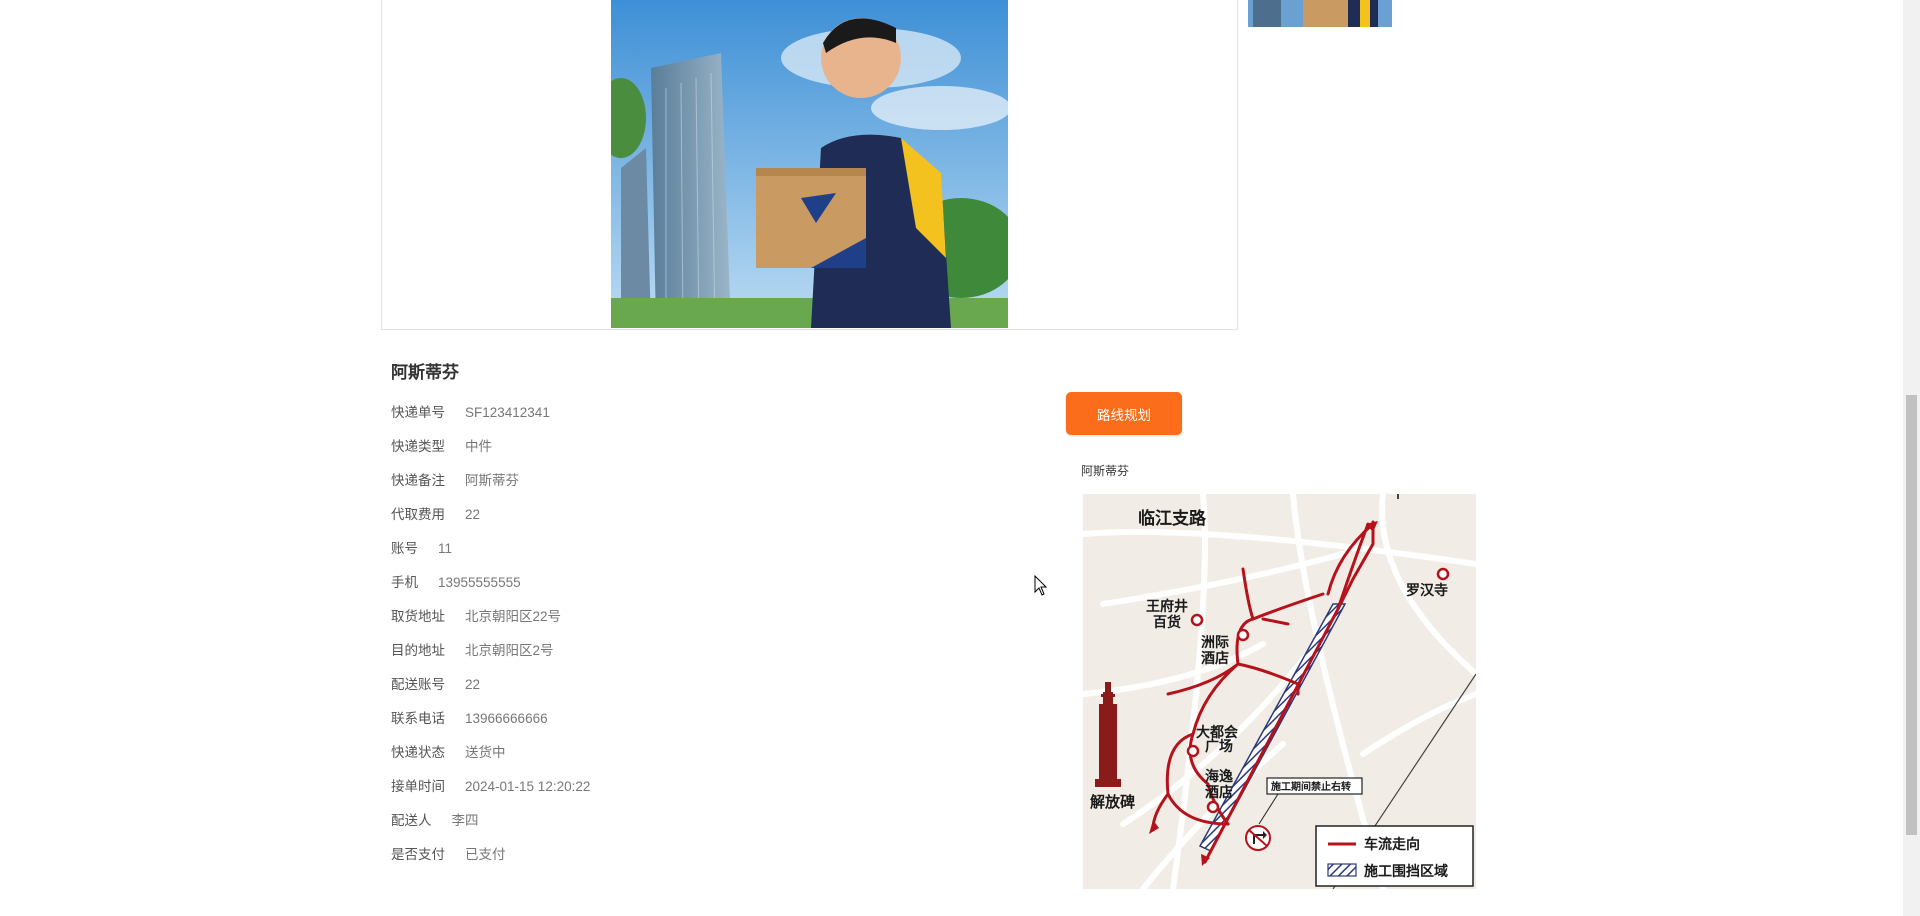 Image resolution: width=1920 pixels, height=916 pixels. What do you see at coordinates (479, 582) in the screenshot?
I see `detail-value: 13955555555` at bounding box center [479, 582].